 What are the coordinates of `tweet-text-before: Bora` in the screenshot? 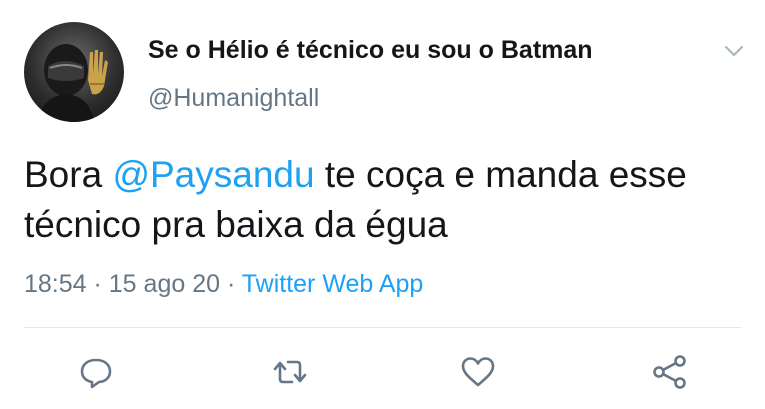 It's located at (68, 174).